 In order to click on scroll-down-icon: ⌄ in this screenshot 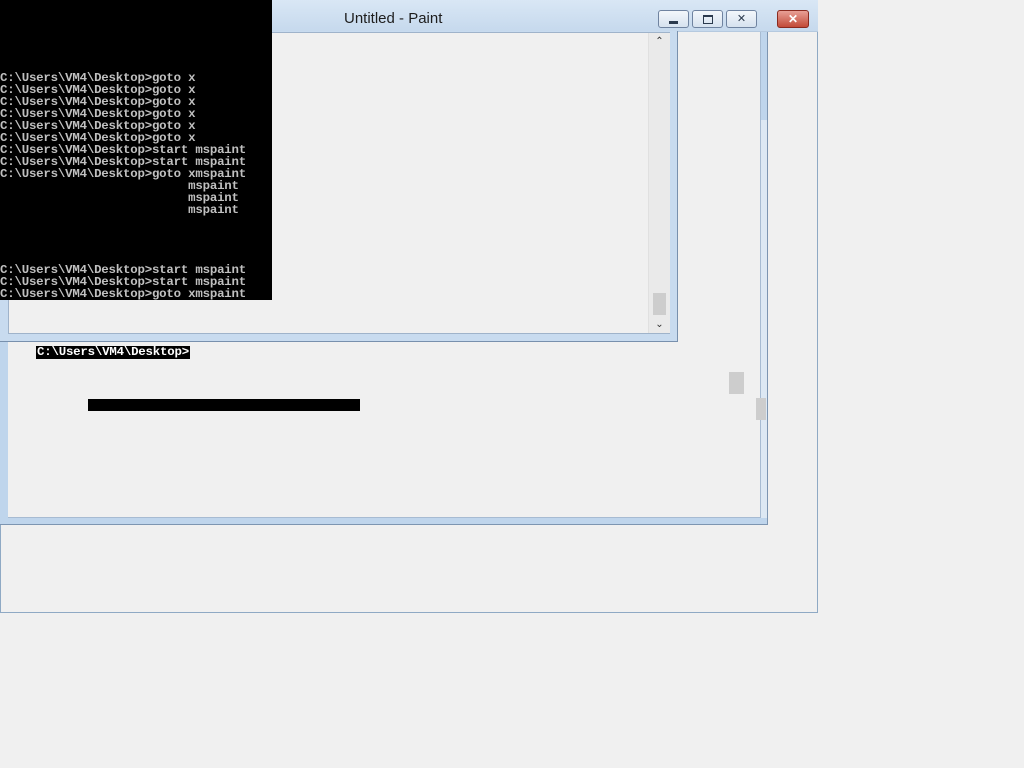, I will do `click(659, 324)`.